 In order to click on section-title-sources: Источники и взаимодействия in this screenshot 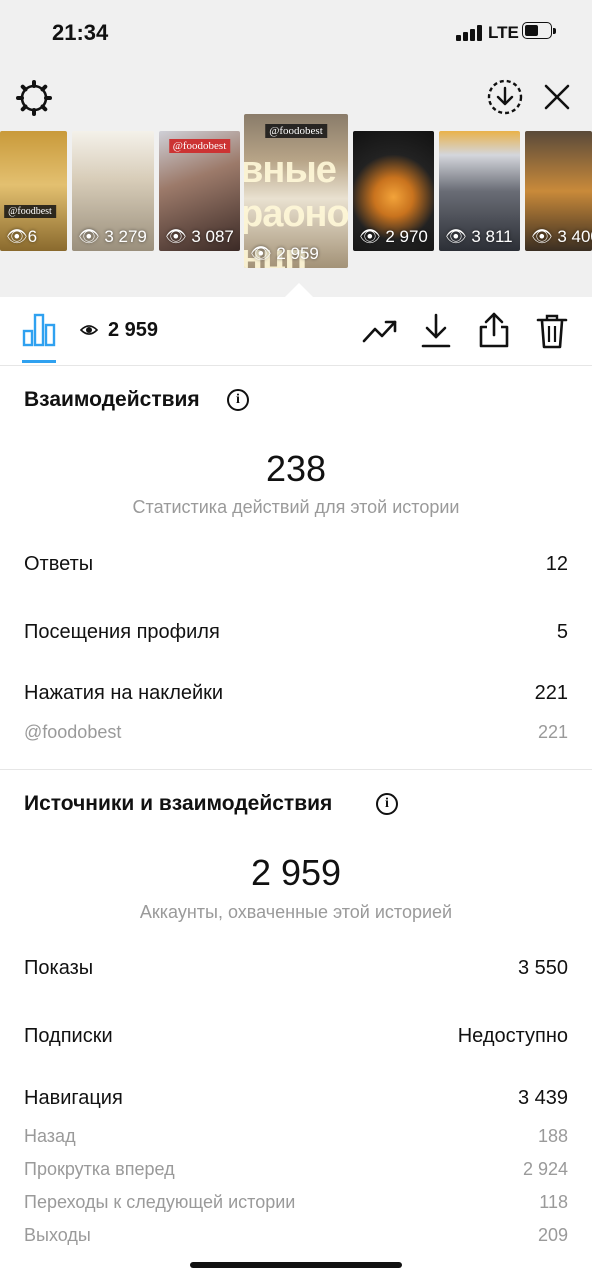, I will do `click(178, 803)`.